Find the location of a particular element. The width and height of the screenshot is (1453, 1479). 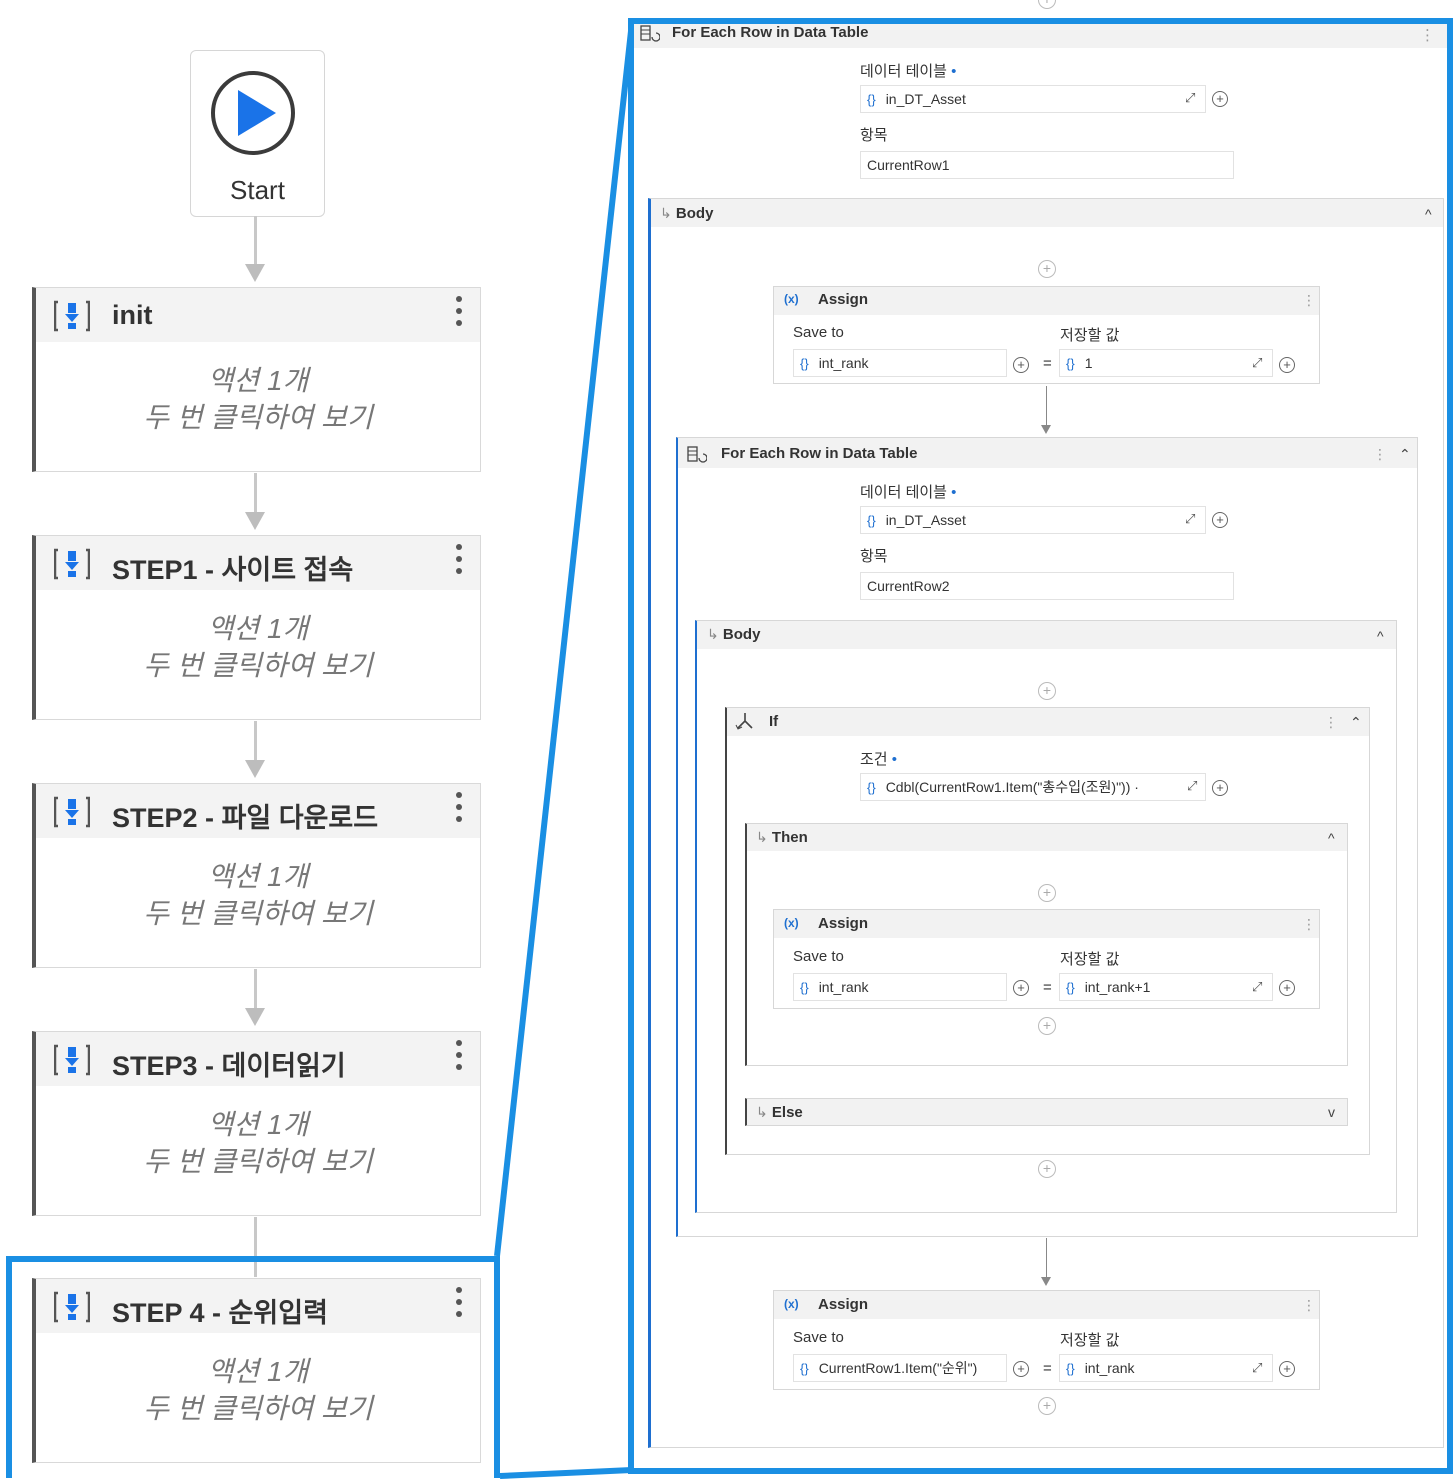

save-to-field: {} CurrentRow1.Item("순위") is located at coordinates (900, 1368).